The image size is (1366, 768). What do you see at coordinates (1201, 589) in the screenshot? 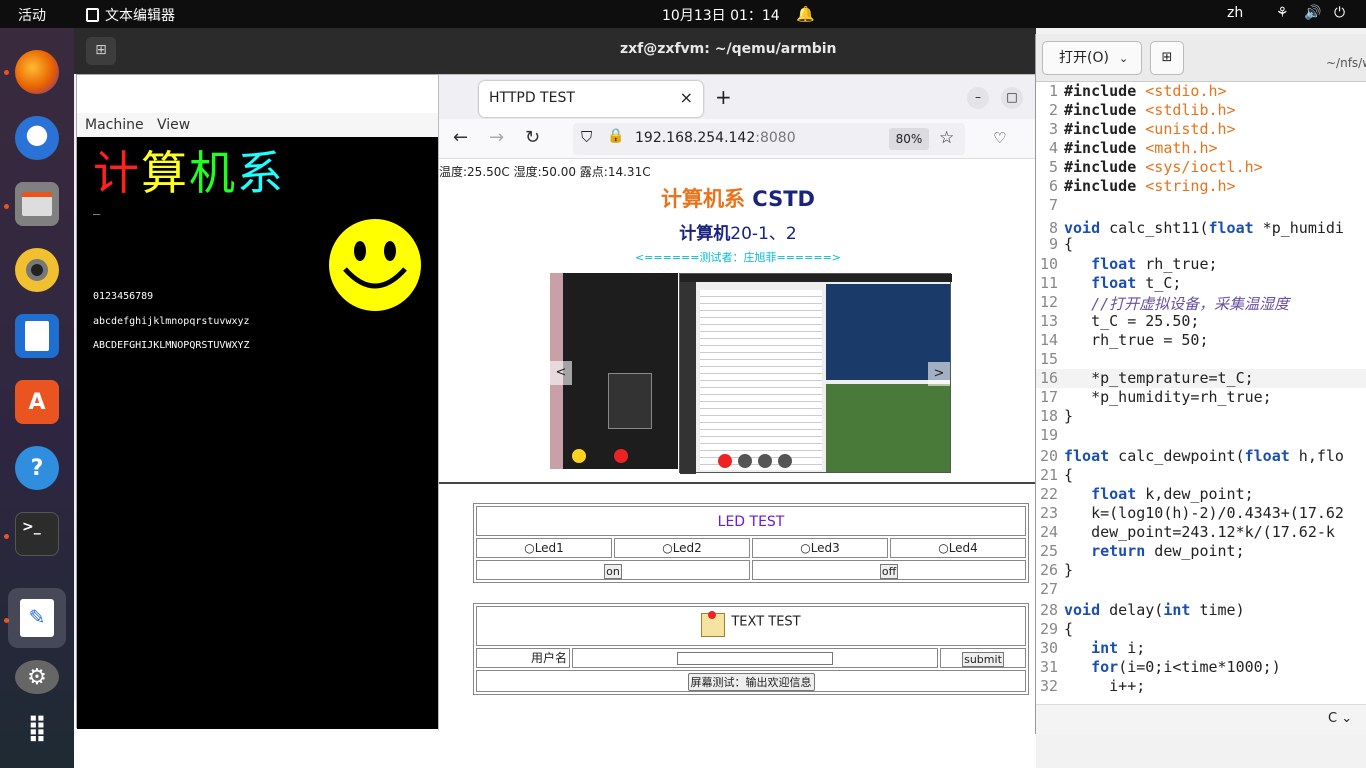
I see `code-line: 27` at bounding box center [1201, 589].